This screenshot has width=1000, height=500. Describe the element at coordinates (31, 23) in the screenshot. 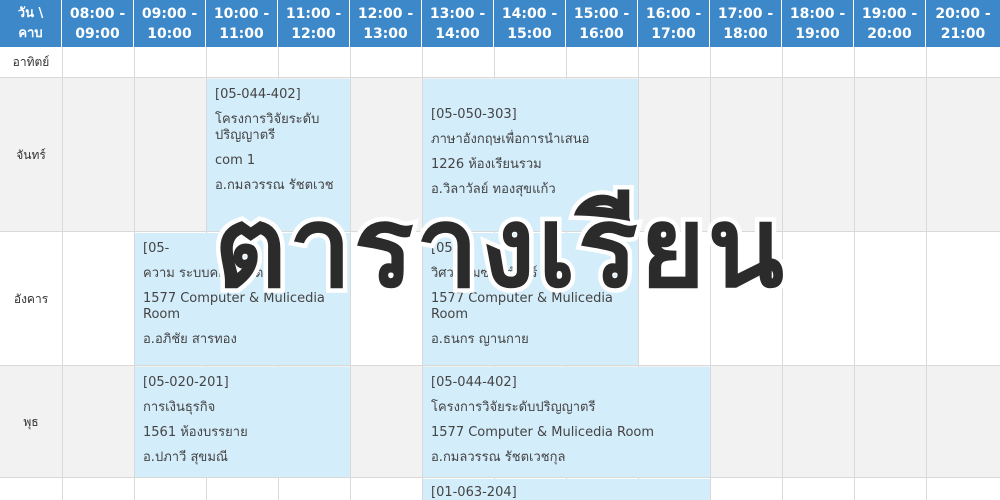

I see `header-corner: วัน \ คาบ` at that location.